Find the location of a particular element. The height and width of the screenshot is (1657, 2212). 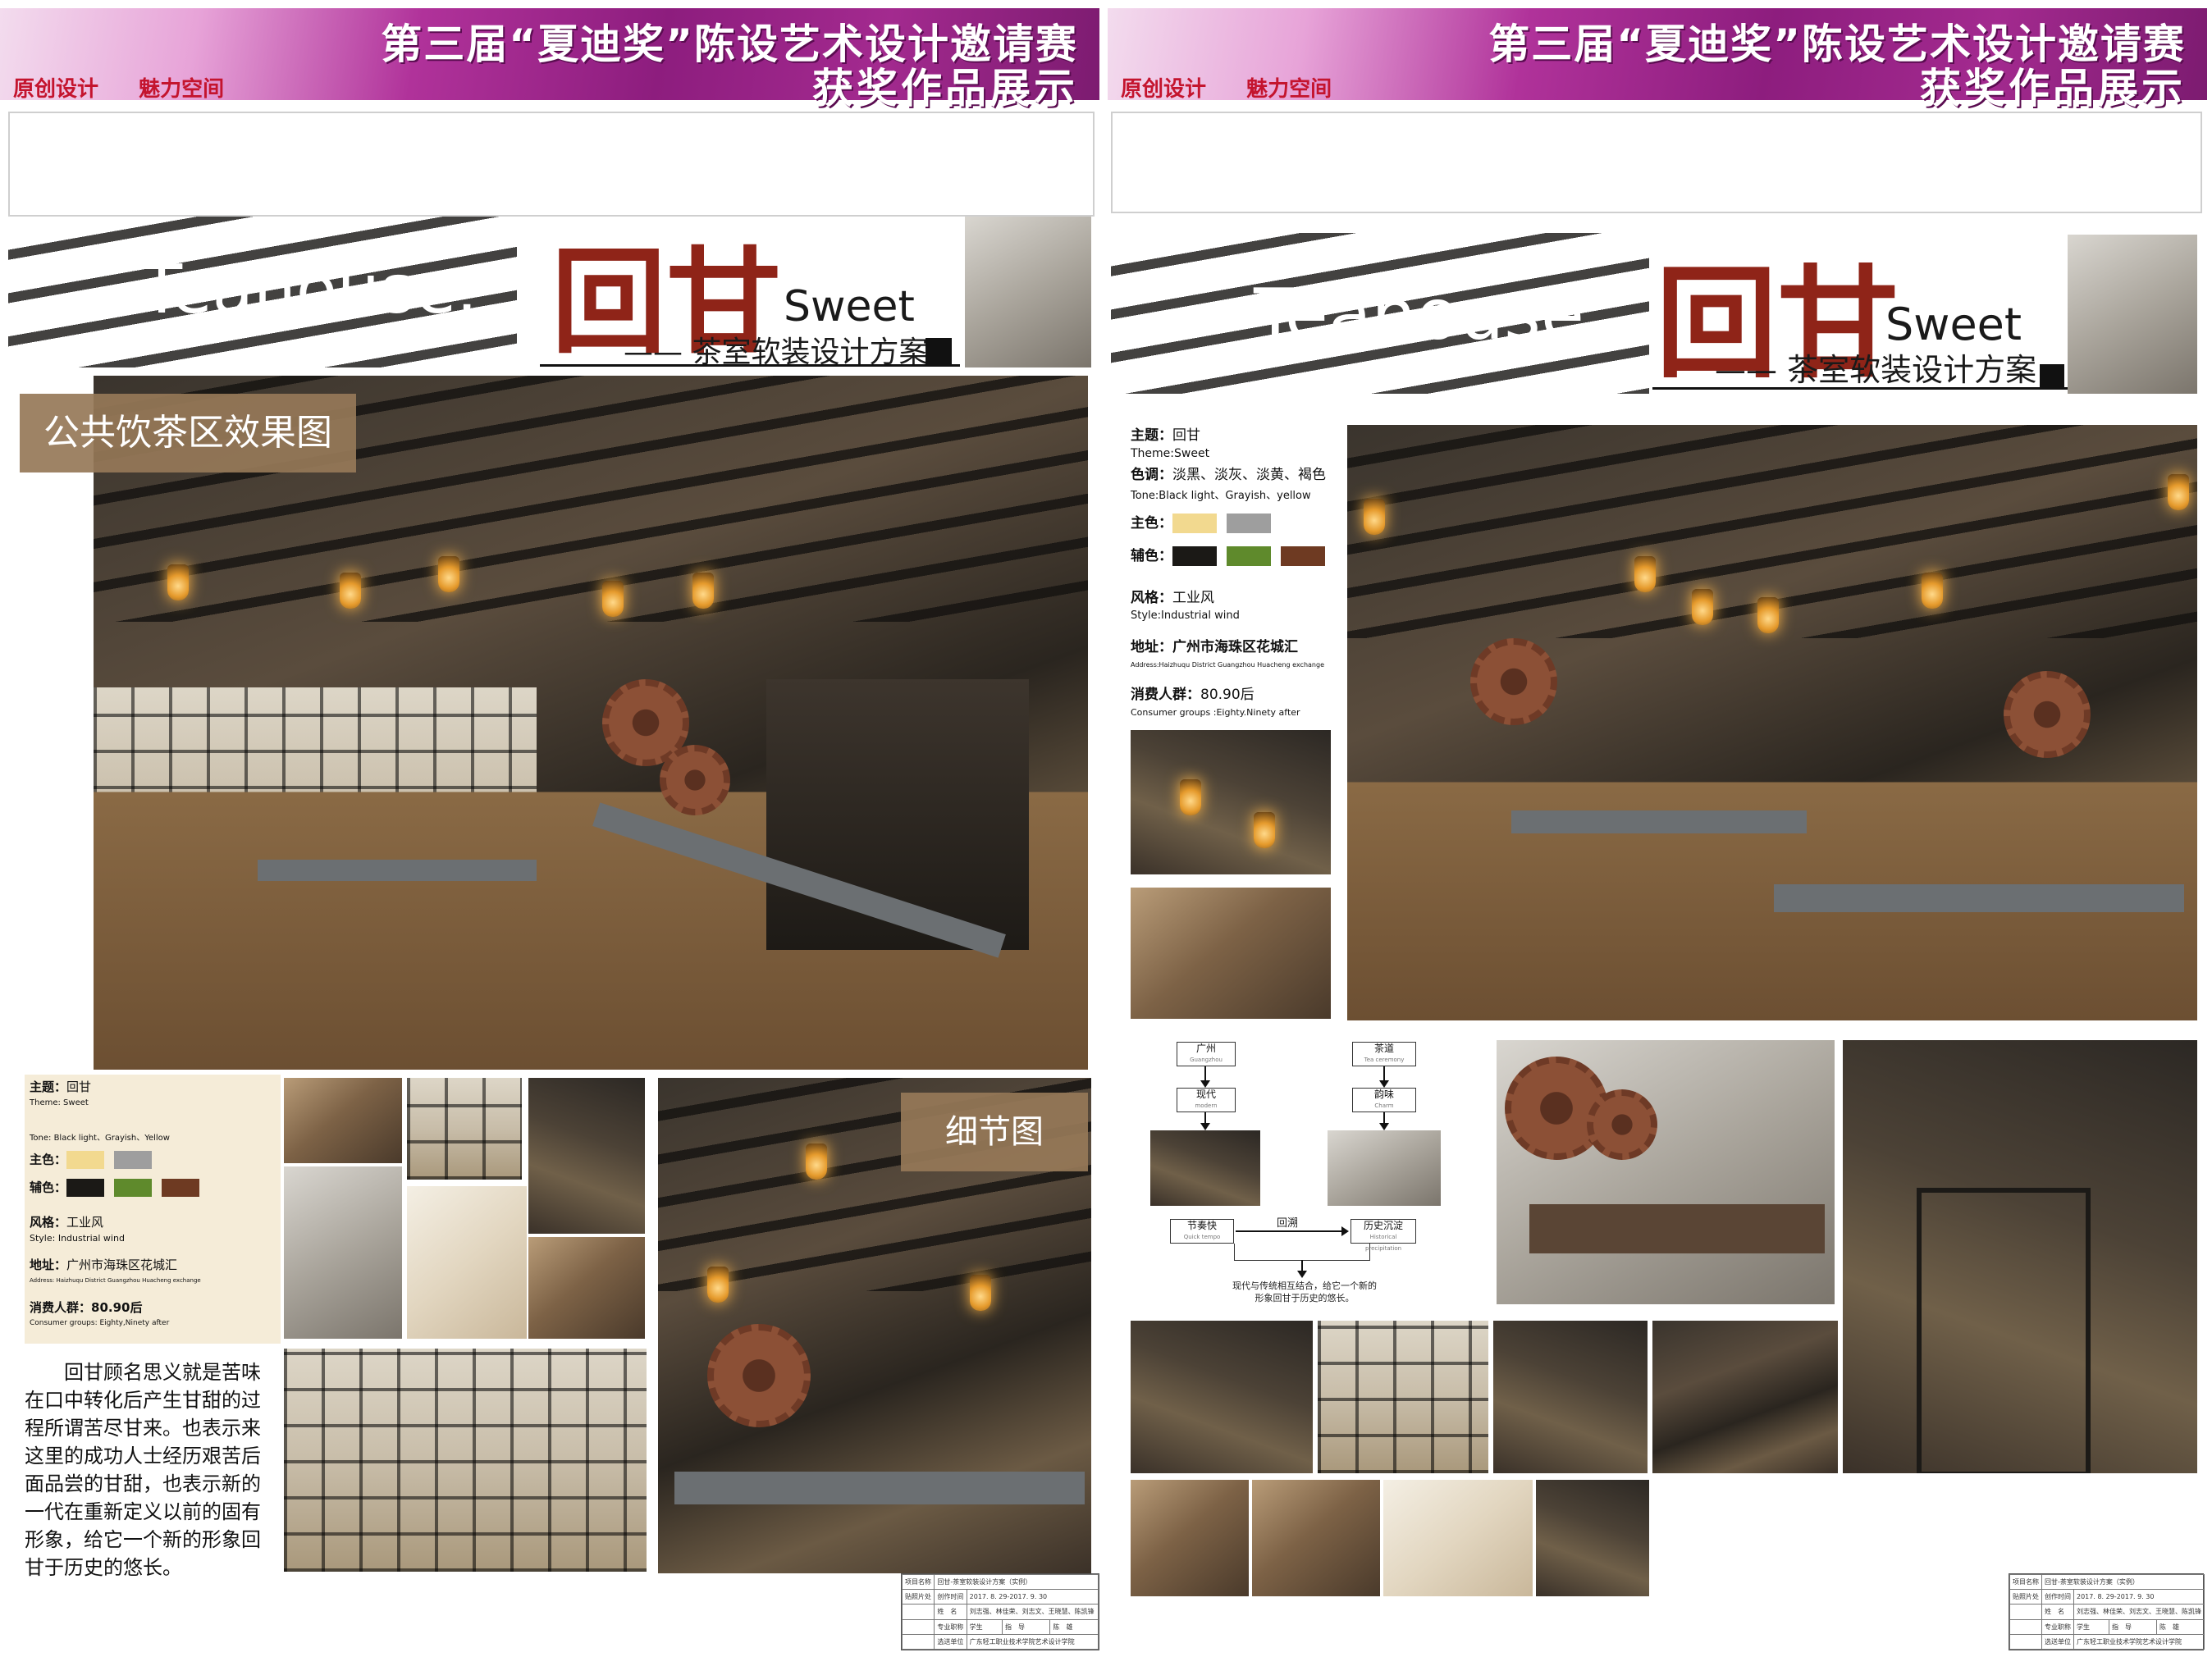

color-value: 淡黑、淡灰、淡黄、褐色 is located at coordinates (1249, 475).